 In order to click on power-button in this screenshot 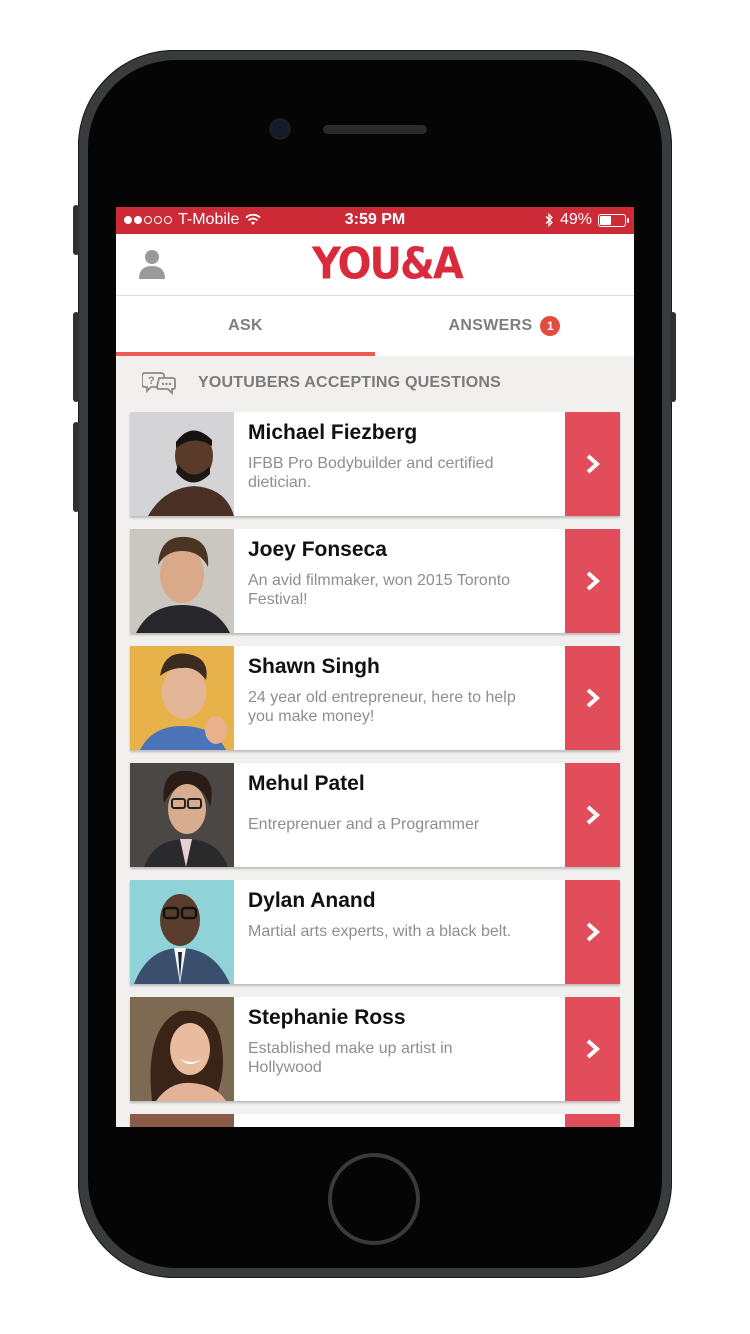, I will do `click(673, 357)`.